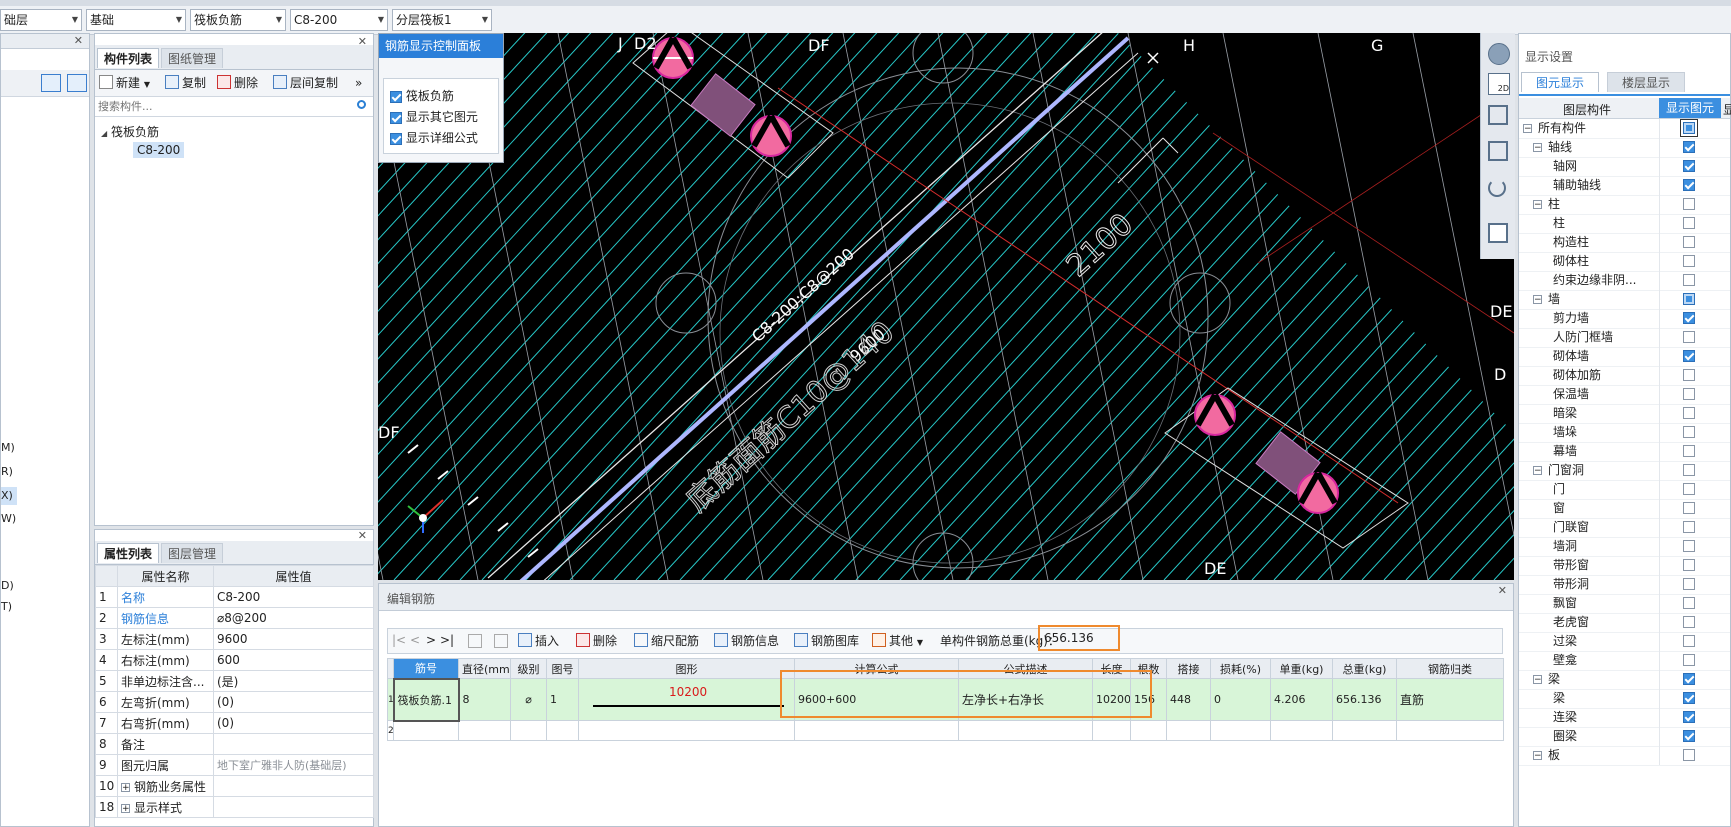 This screenshot has height=827, width=1731. Describe the element at coordinates (293, 723) in the screenshot. I see `property-value: (0)` at that location.